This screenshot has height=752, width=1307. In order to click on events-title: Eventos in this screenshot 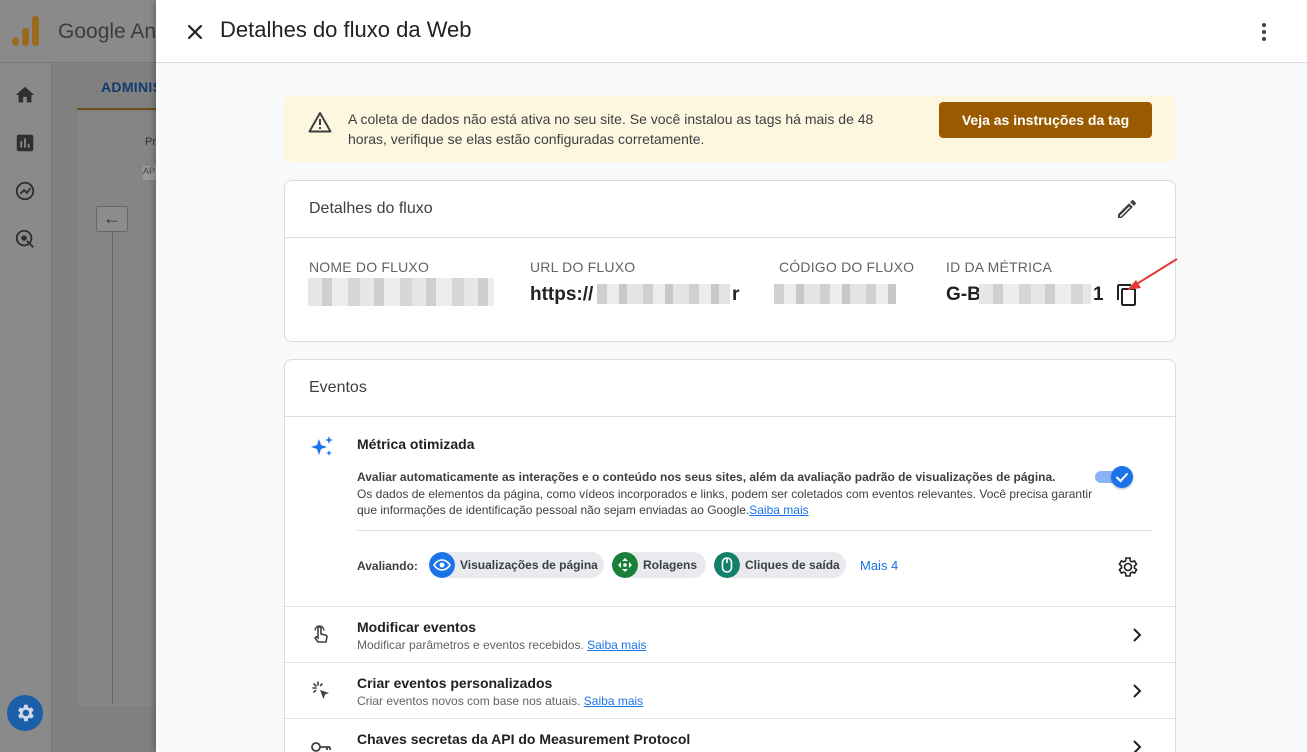, I will do `click(338, 387)`.